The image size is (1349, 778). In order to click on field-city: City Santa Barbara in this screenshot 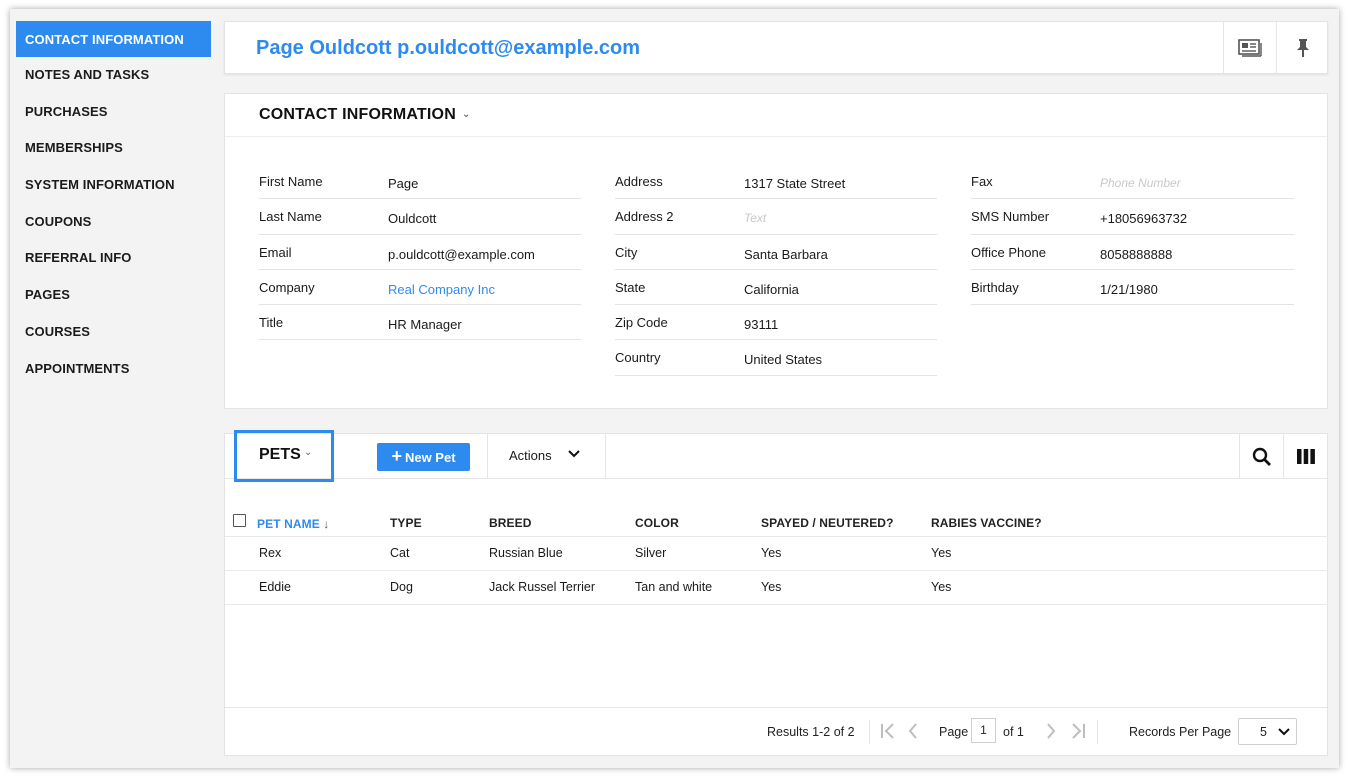, I will do `click(776, 252)`.